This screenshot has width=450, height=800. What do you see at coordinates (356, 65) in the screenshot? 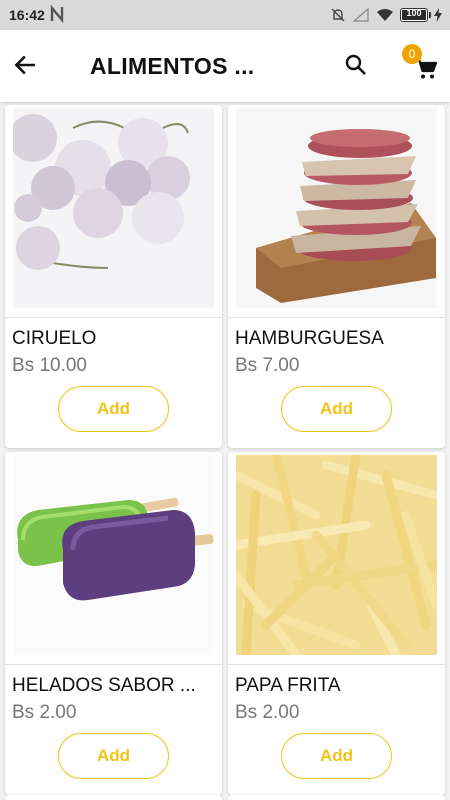
I see `search-icon` at bounding box center [356, 65].